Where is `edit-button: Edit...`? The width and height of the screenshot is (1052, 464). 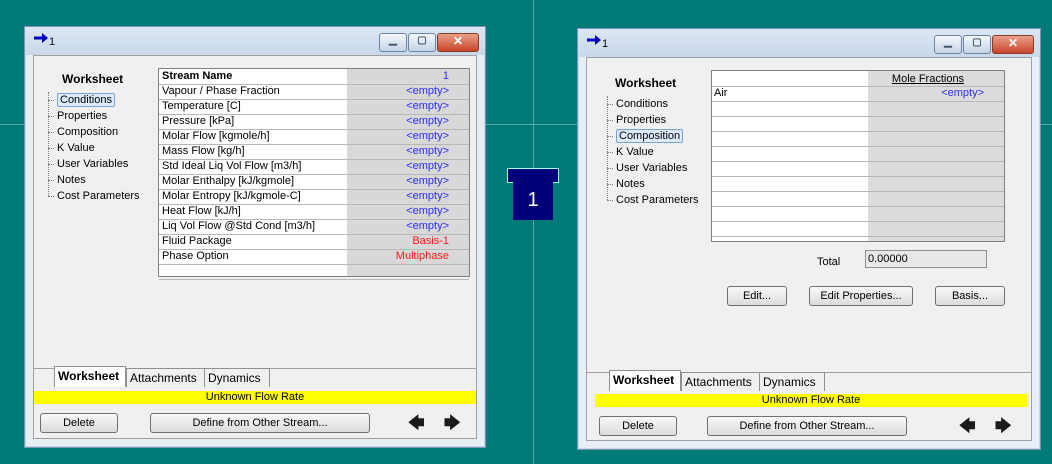
edit-button: Edit... is located at coordinates (757, 296).